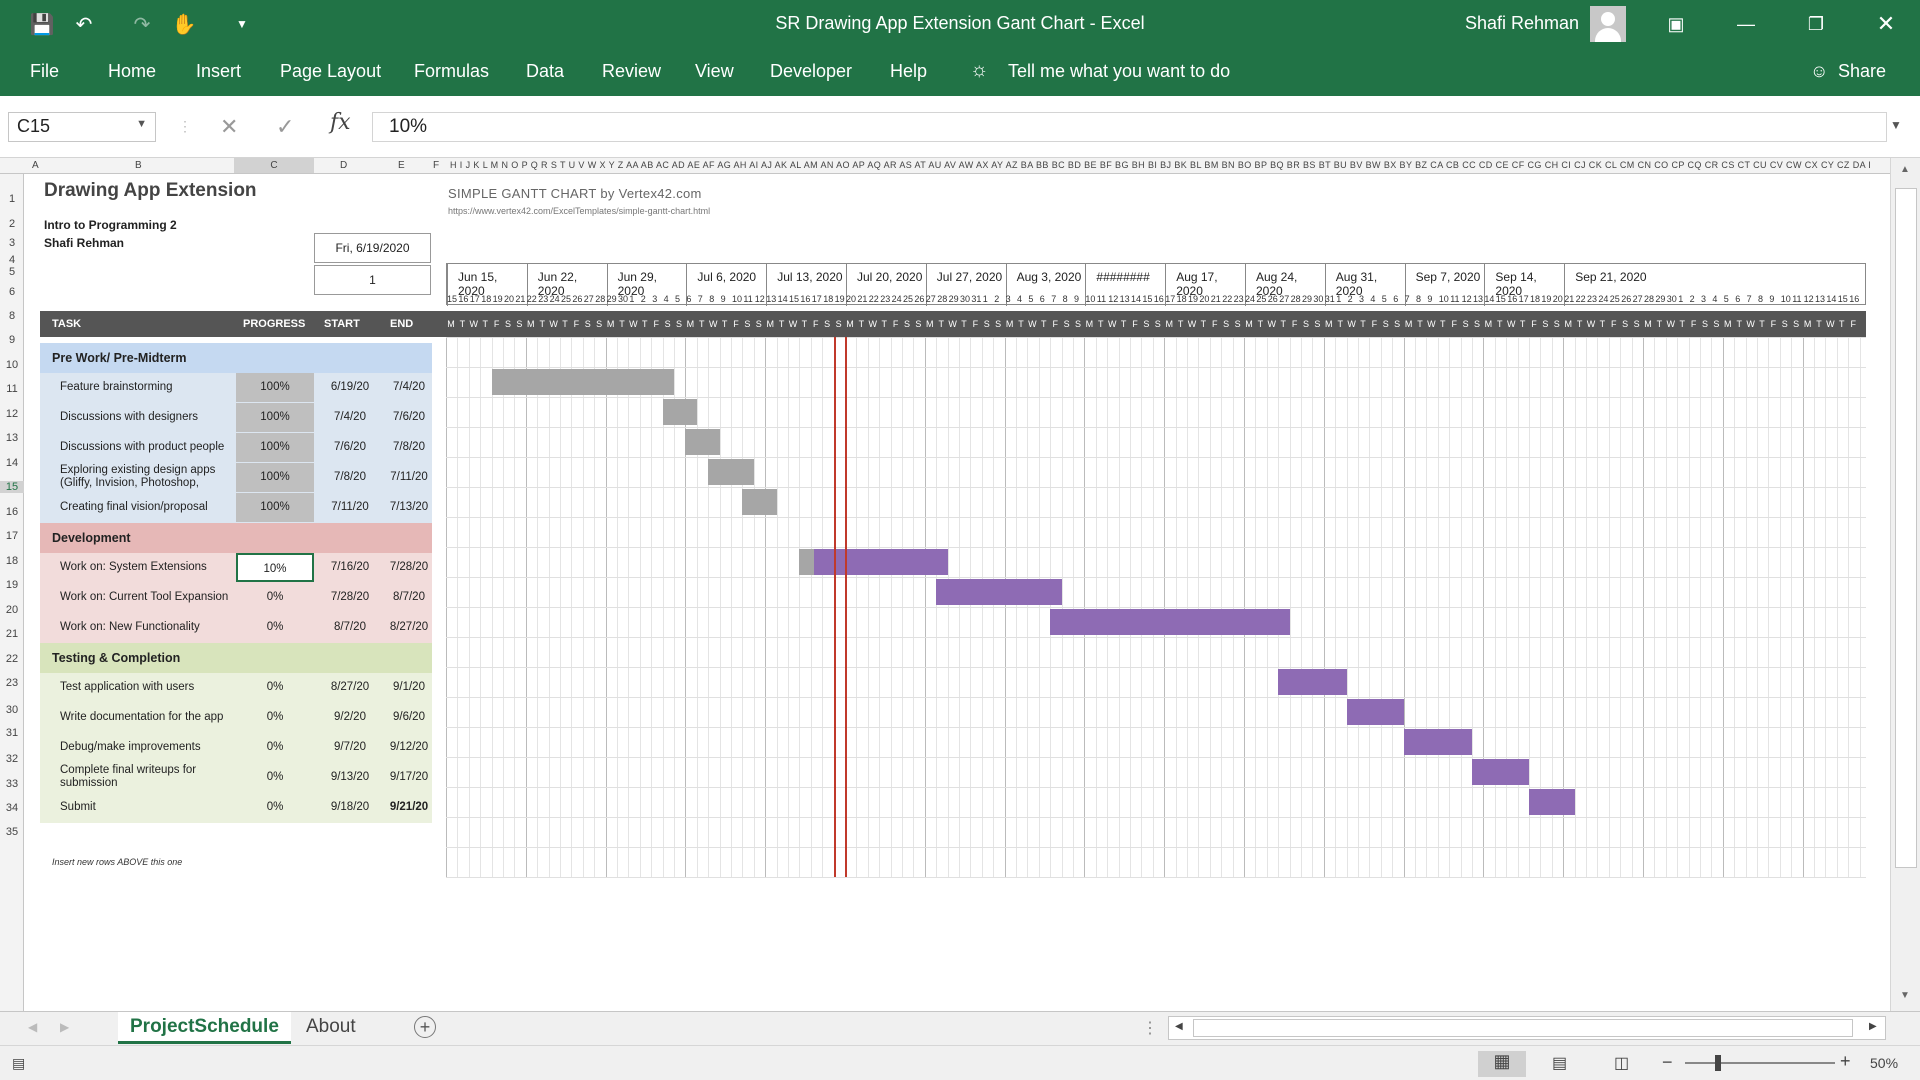 Image resolution: width=1920 pixels, height=1080 pixels. What do you see at coordinates (409, 717) in the screenshot?
I see `end-date: 9/6/20` at bounding box center [409, 717].